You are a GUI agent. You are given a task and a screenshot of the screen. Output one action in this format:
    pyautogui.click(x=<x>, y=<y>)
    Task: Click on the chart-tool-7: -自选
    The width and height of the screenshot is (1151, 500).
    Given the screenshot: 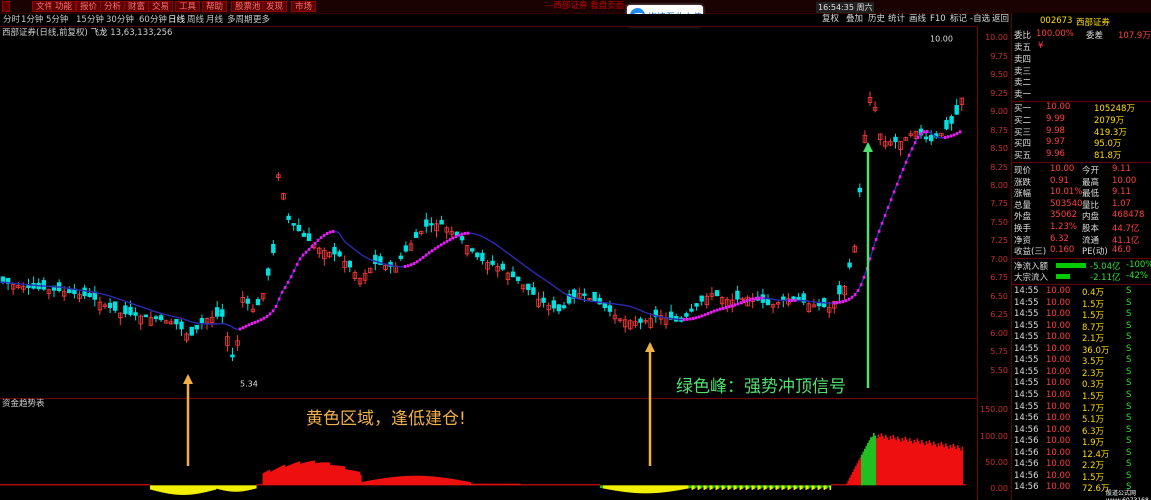 What is the action you would take?
    pyautogui.click(x=980, y=19)
    